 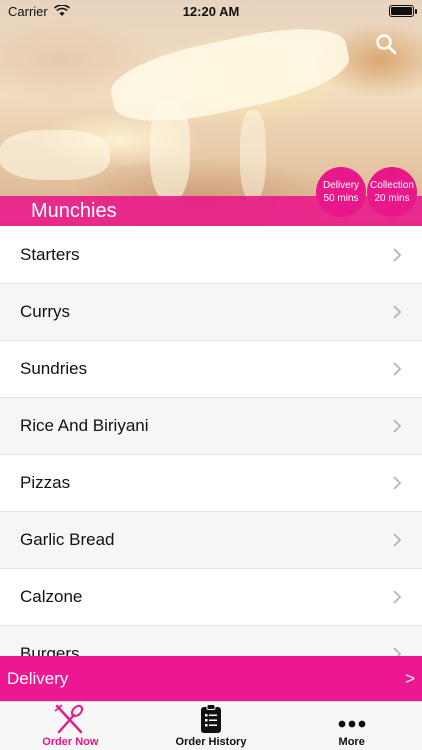 I want to click on menu-item-starters: Starters, so click(x=211, y=255).